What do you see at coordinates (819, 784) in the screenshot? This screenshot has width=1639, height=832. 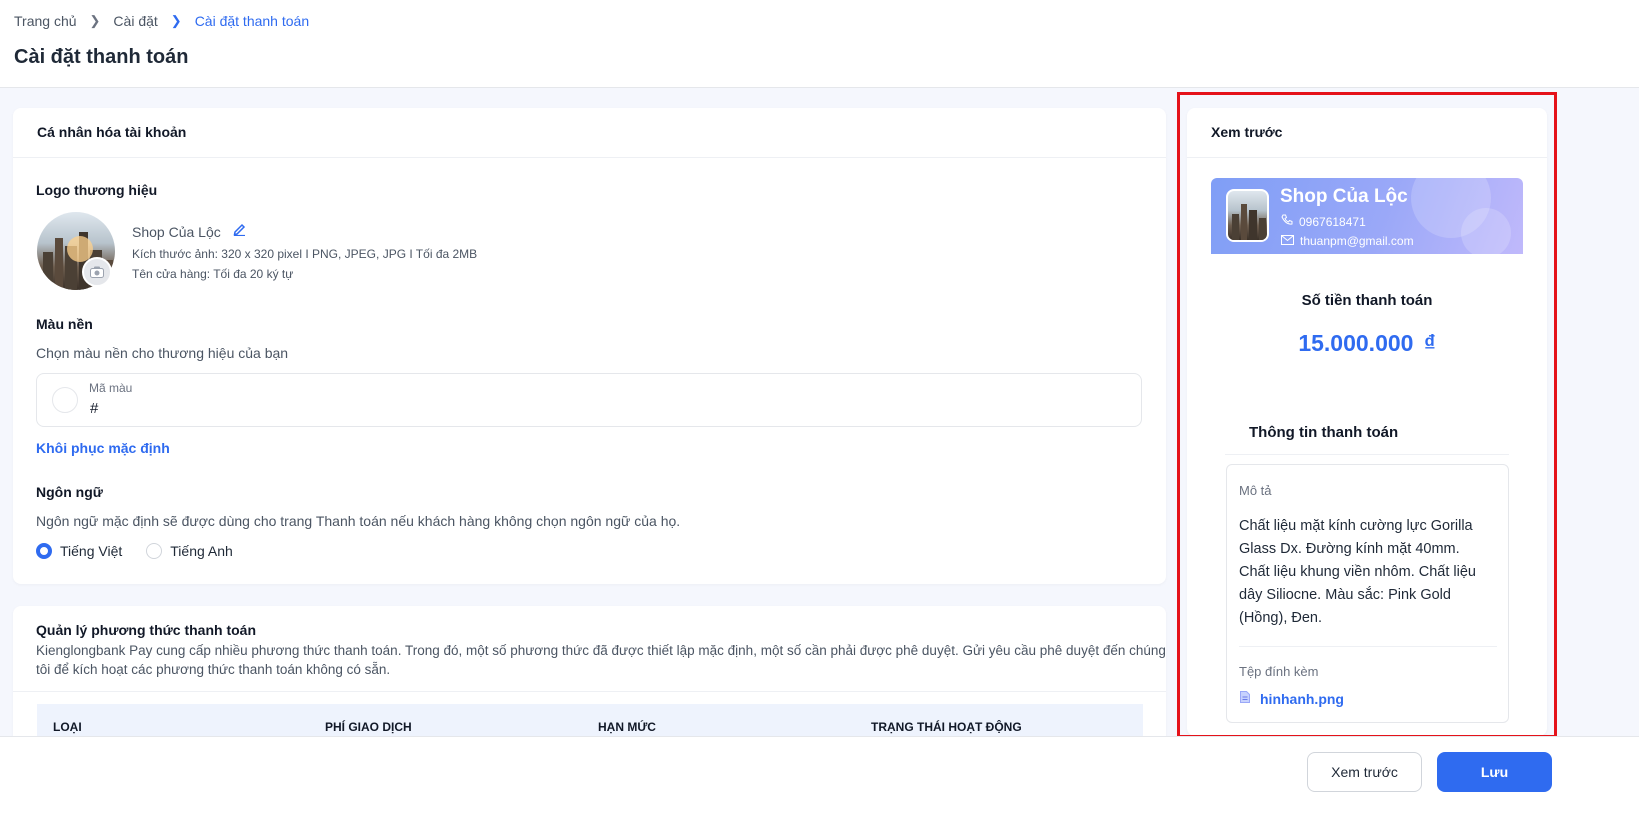 I see `footer-bar: Xem trước Lưu` at bounding box center [819, 784].